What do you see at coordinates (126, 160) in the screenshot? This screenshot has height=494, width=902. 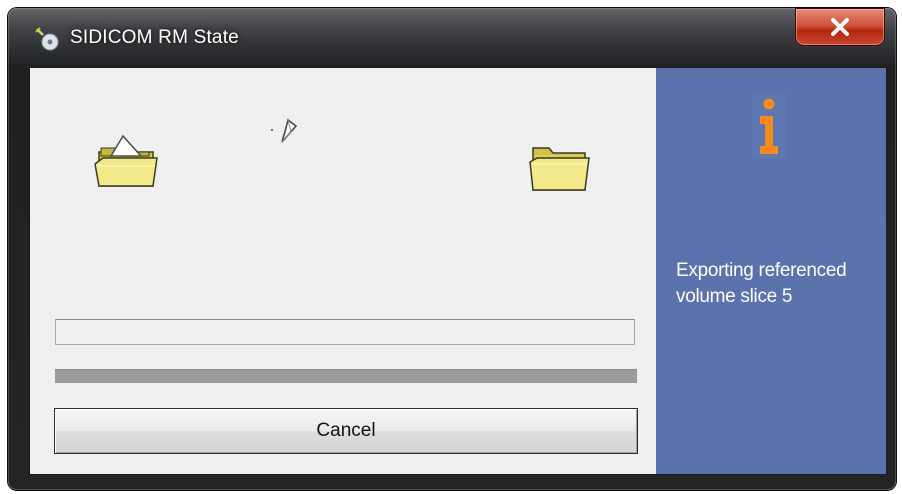 I see `open-folder-icon` at bounding box center [126, 160].